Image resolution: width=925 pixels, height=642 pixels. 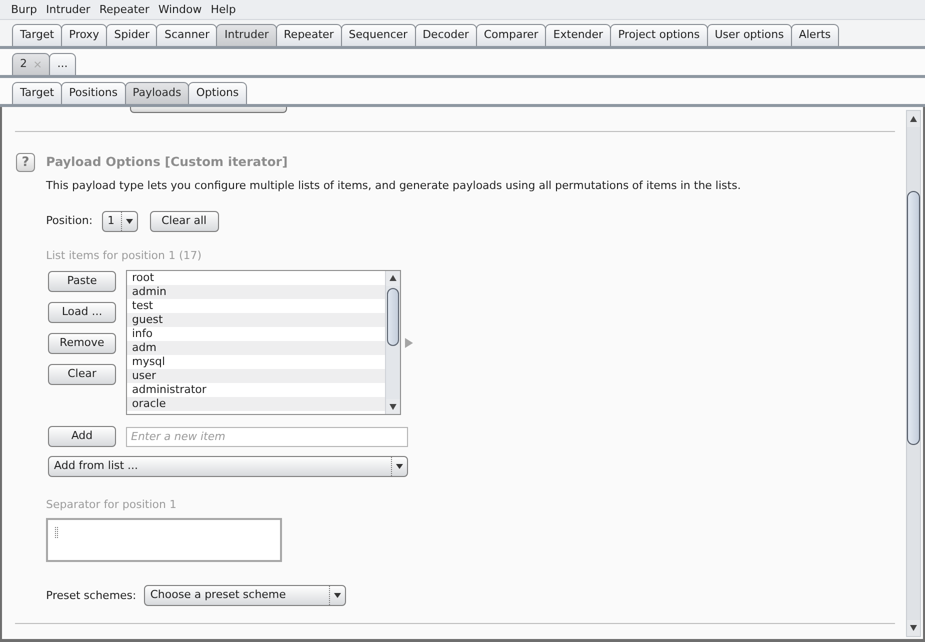 I want to click on list-scrollbar, so click(x=392, y=342).